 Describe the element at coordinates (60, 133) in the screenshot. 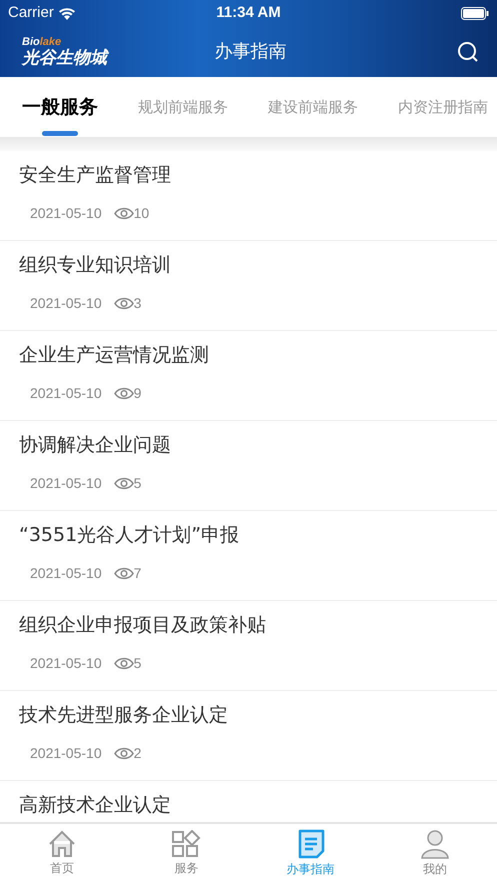

I see `tab-underline` at that location.